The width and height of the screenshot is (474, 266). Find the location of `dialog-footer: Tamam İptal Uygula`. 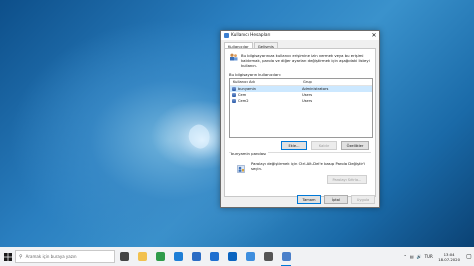

dialog-footer: Tamam İptal Uygula is located at coordinates (336, 199).